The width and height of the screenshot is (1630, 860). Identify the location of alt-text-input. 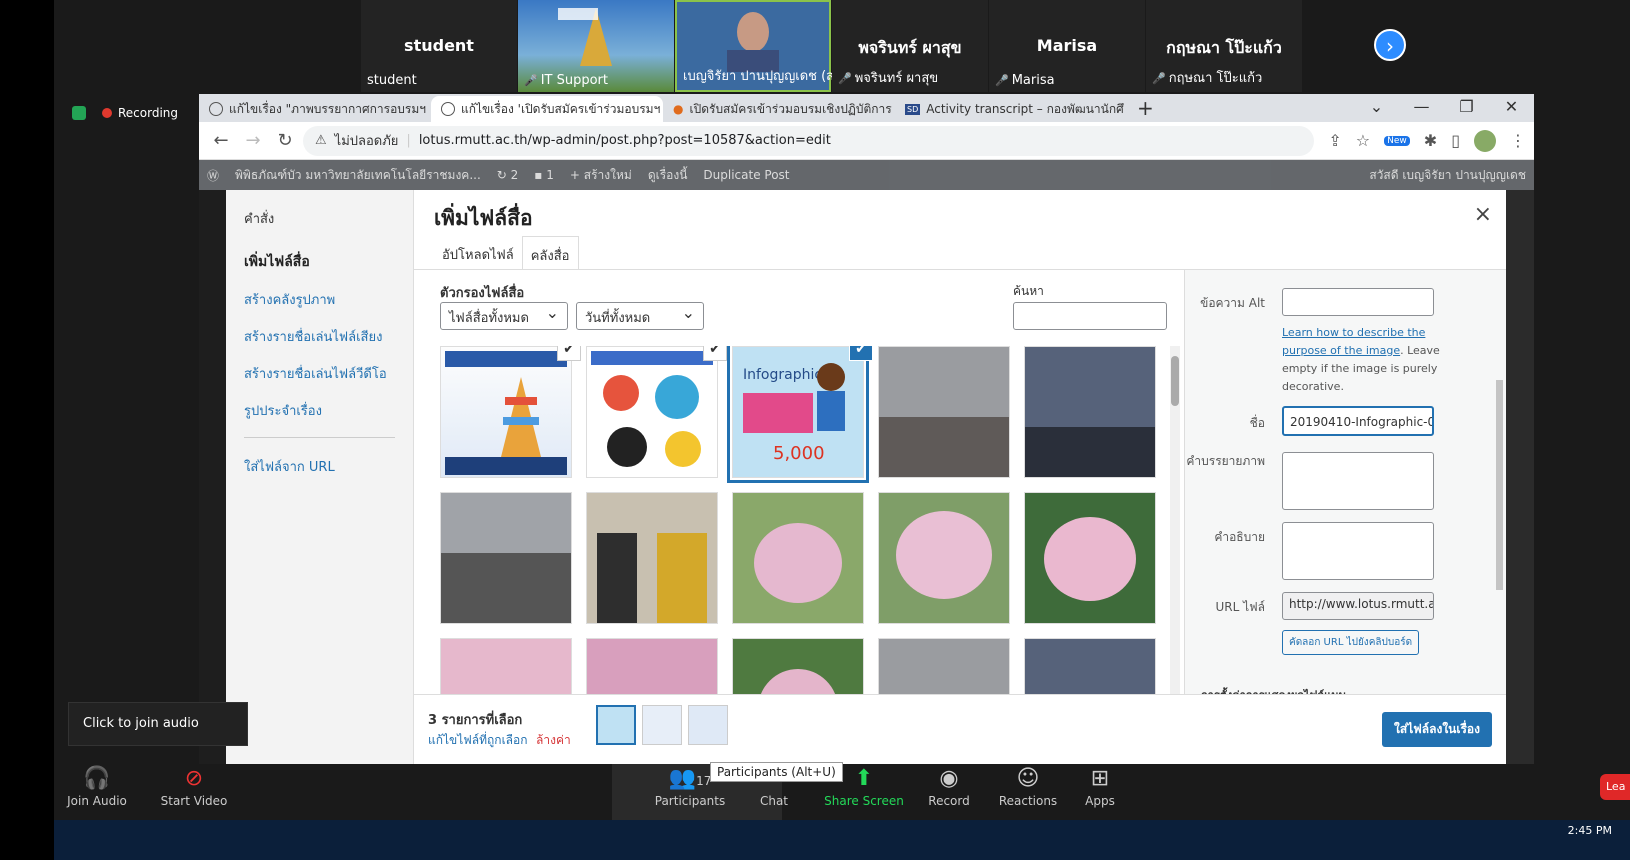
(1358, 302).